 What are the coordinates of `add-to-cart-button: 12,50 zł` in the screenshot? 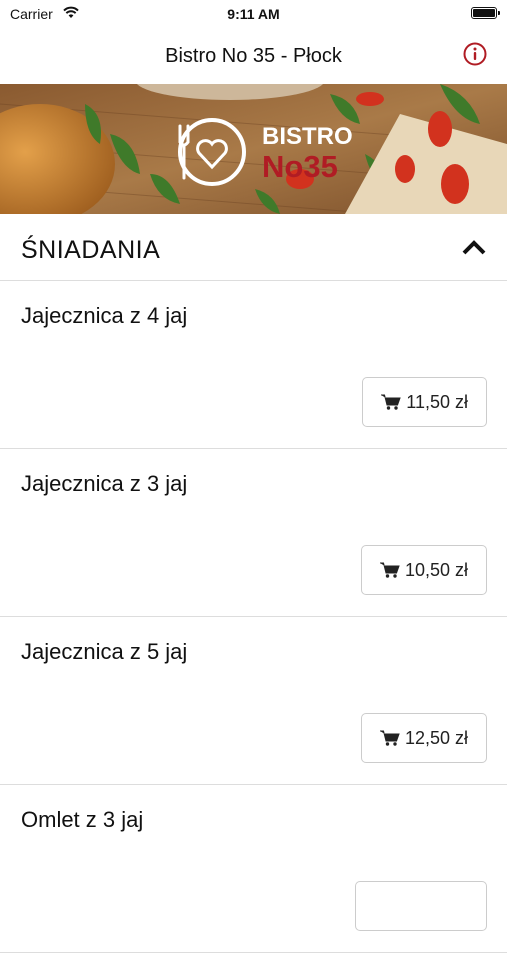 It's located at (423, 738).